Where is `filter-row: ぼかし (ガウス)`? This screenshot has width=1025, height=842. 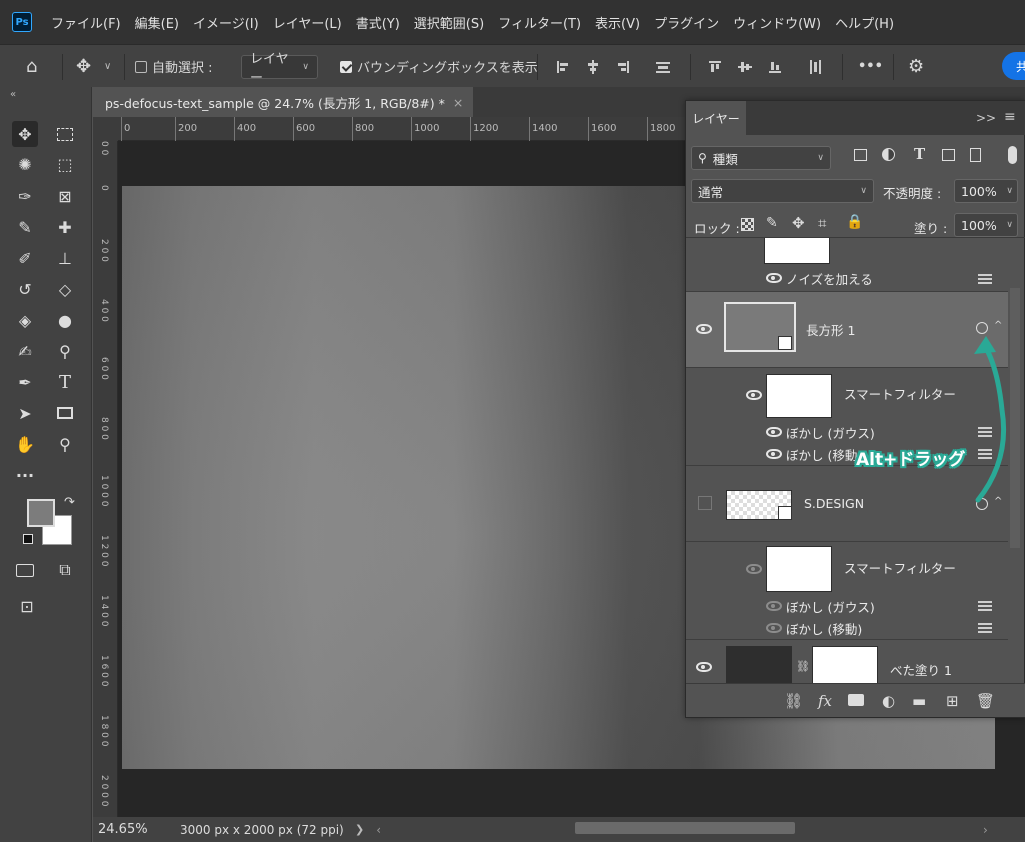
filter-row: ぼかし (ガウス) is located at coordinates (847, 606).